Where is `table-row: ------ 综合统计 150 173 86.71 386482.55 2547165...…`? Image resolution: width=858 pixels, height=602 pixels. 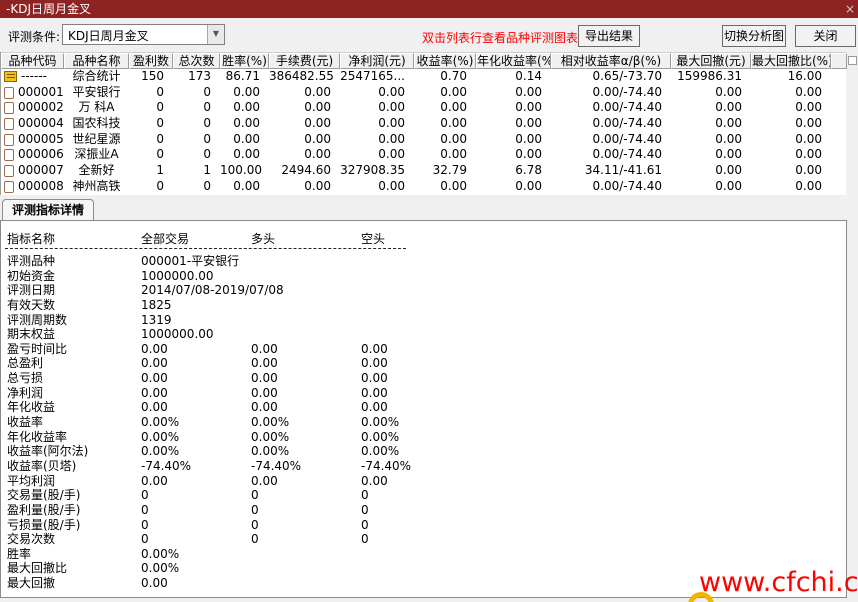 table-row: ------ 综合统计 150 173 86.71 386482.55 2547165...… is located at coordinates (423, 77).